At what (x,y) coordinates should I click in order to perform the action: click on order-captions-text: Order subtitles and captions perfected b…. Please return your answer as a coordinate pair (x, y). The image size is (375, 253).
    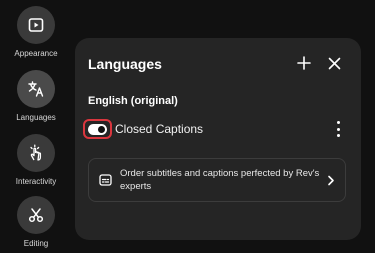
    Looking at the image, I should click on (220, 180).